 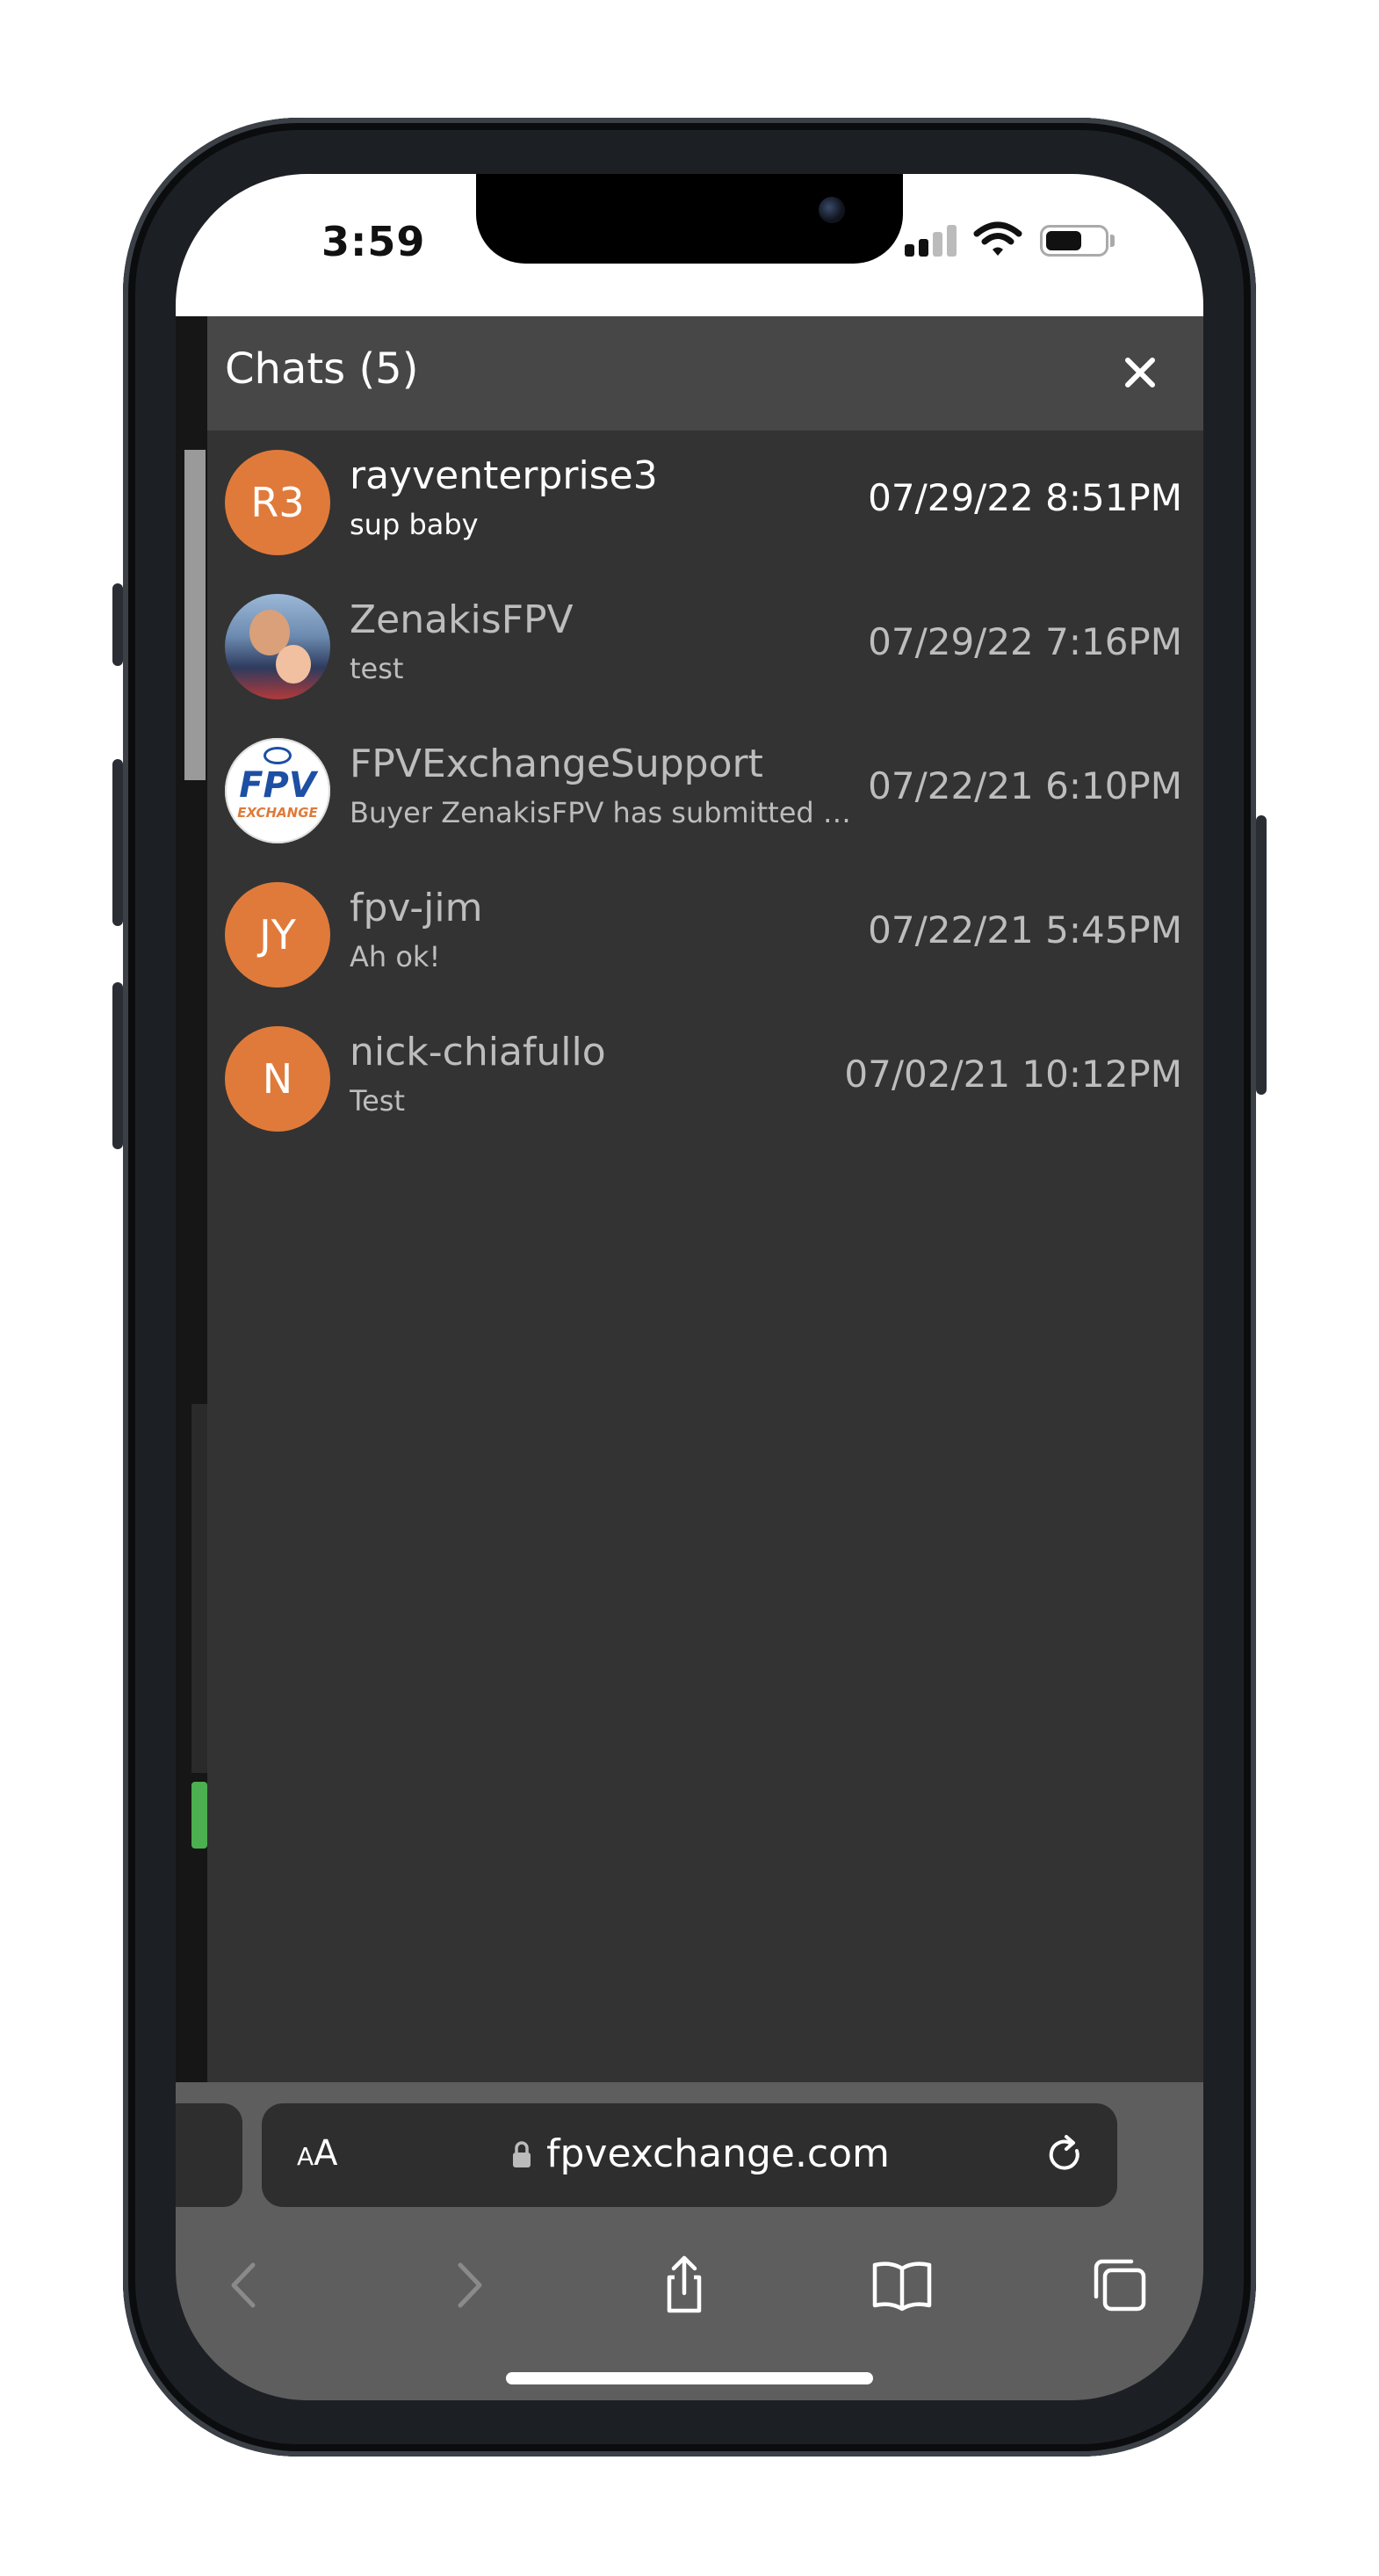 What do you see at coordinates (504, 475) in the screenshot?
I see `chat-username: rayventerprise3` at bounding box center [504, 475].